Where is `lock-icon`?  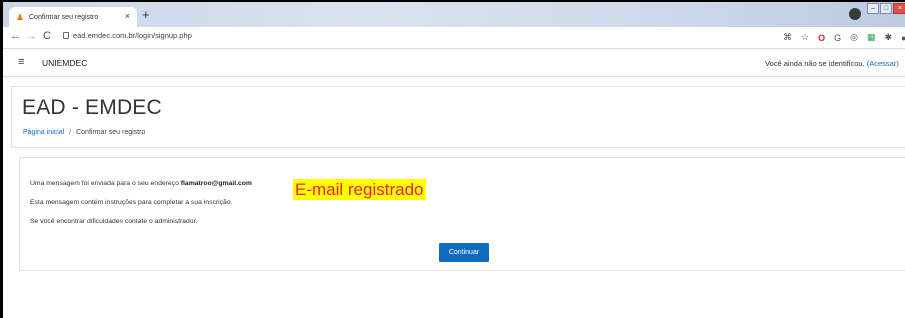 lock-icon is located at coordinates (66, 35).